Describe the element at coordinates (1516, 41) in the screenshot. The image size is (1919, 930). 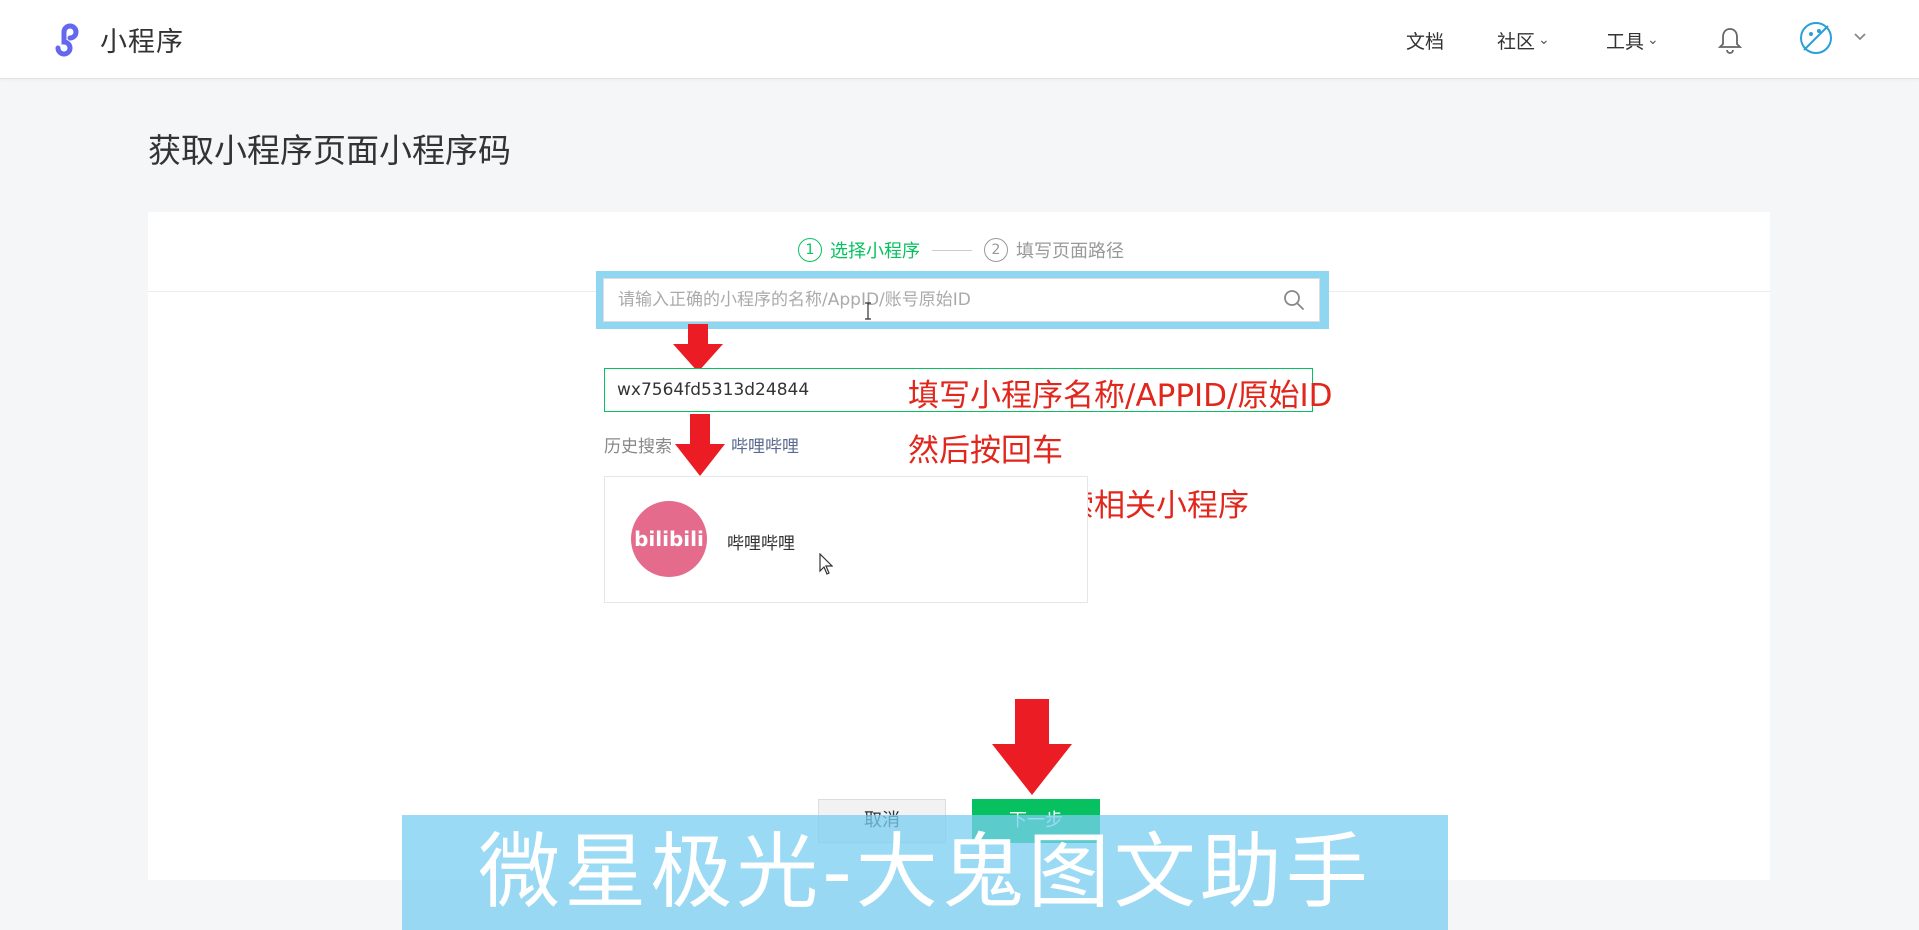
I see `nav-community-label: 社区` at that location.